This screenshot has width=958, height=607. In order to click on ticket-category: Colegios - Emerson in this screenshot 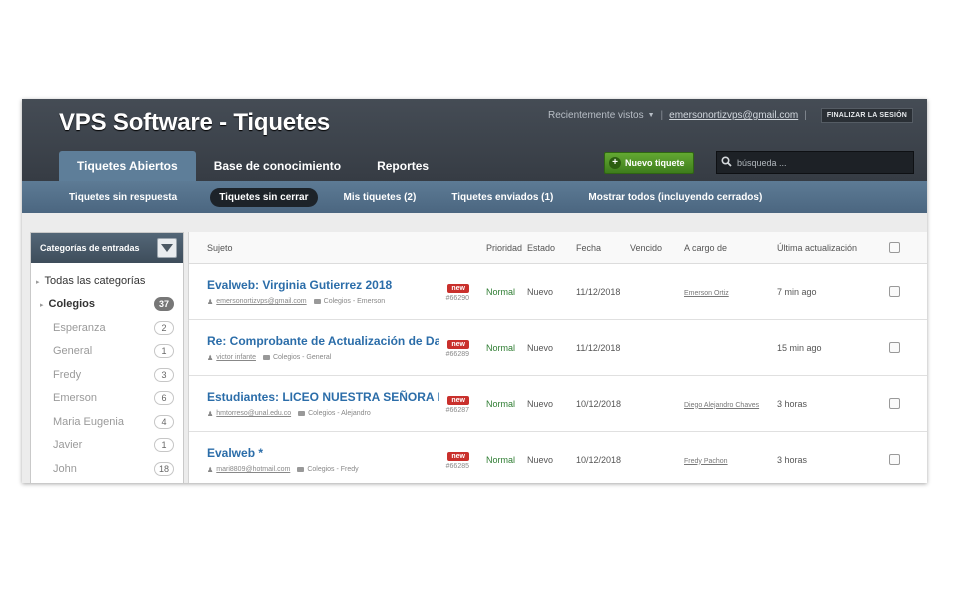, I will do `click(354, 301)`.